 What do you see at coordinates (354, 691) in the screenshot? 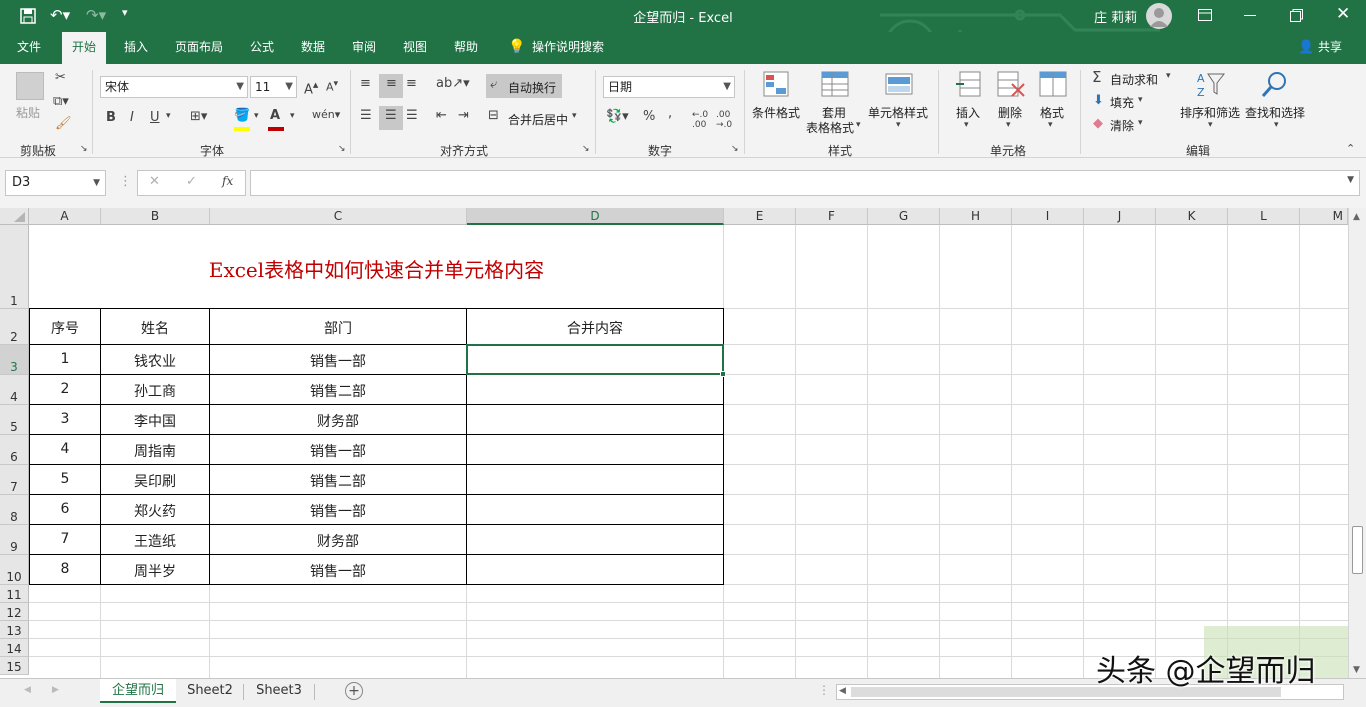
I see `add-sheet-icon: +` at bounding box center [354, 691].